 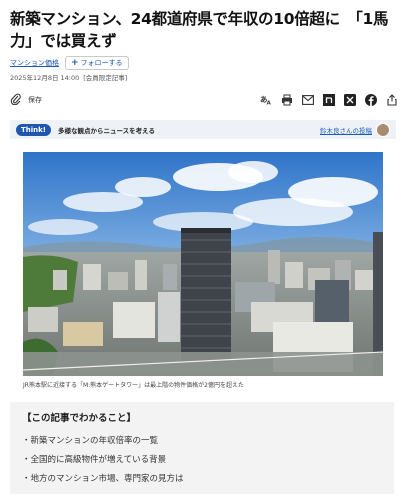 I want to click on article-headline: 新築マンション、24都道府県で年収の10倍超に 「1馬力」では買えず, so click(x=199, y=30).